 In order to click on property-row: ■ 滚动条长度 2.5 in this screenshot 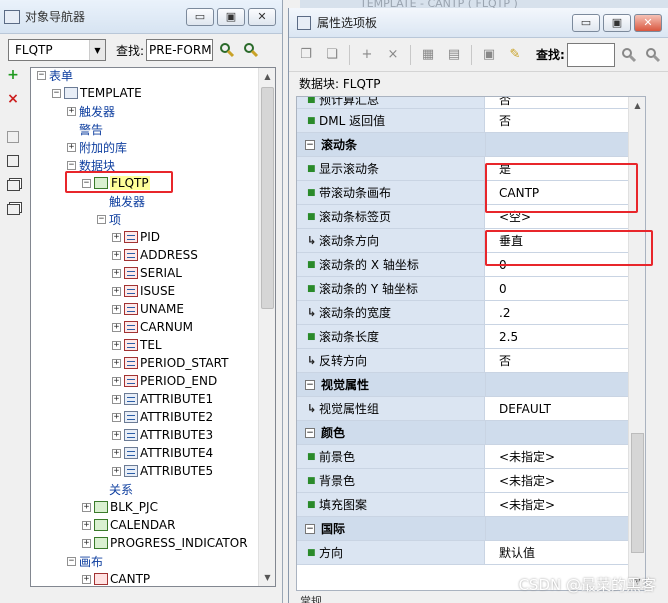, I will do `click(471, 337)`.